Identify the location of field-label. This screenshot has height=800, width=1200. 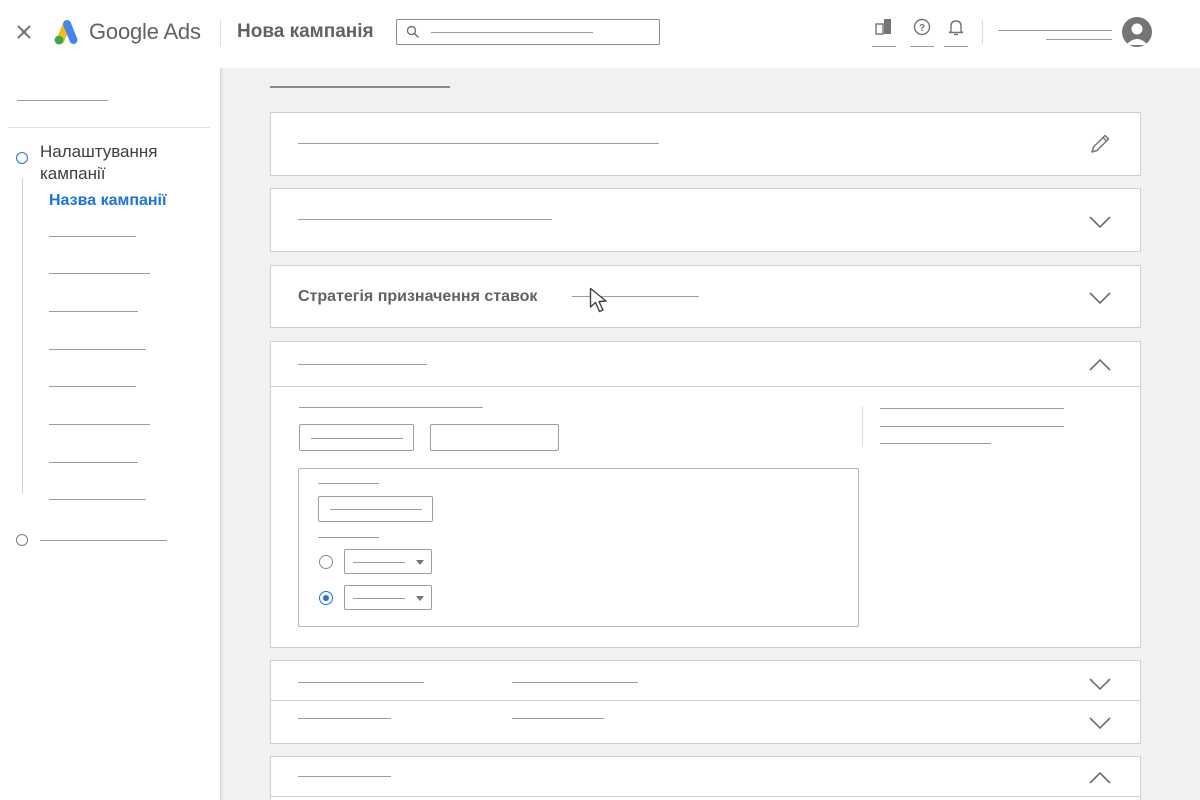
(391, 407).